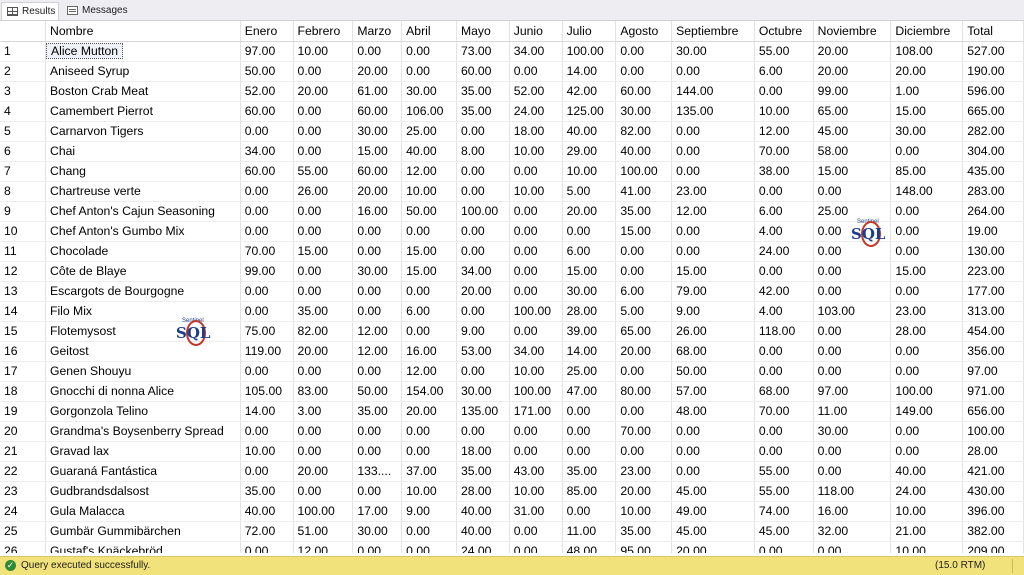 The width and height of the screenshot is (1024, 575). Describe the element at coordinates (852, 311) in the screenshot. I see `cell-noviembre: 103.00` at that location.